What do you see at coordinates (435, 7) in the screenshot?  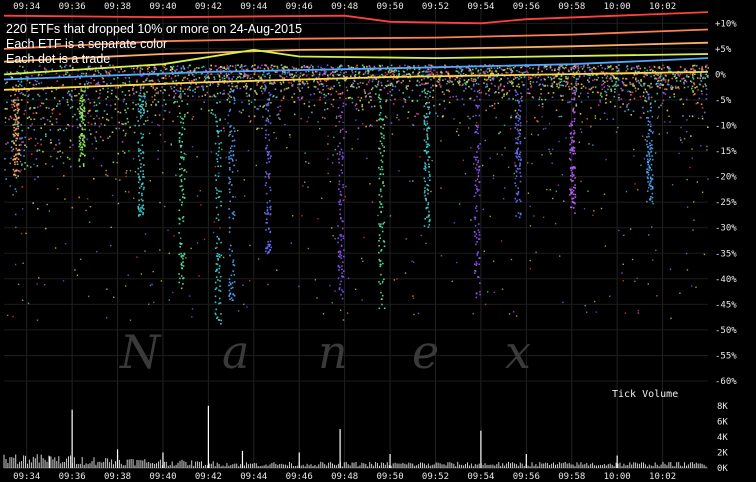 I see `x-tick-label-top: 09:52` at bounding box center [435, 7].